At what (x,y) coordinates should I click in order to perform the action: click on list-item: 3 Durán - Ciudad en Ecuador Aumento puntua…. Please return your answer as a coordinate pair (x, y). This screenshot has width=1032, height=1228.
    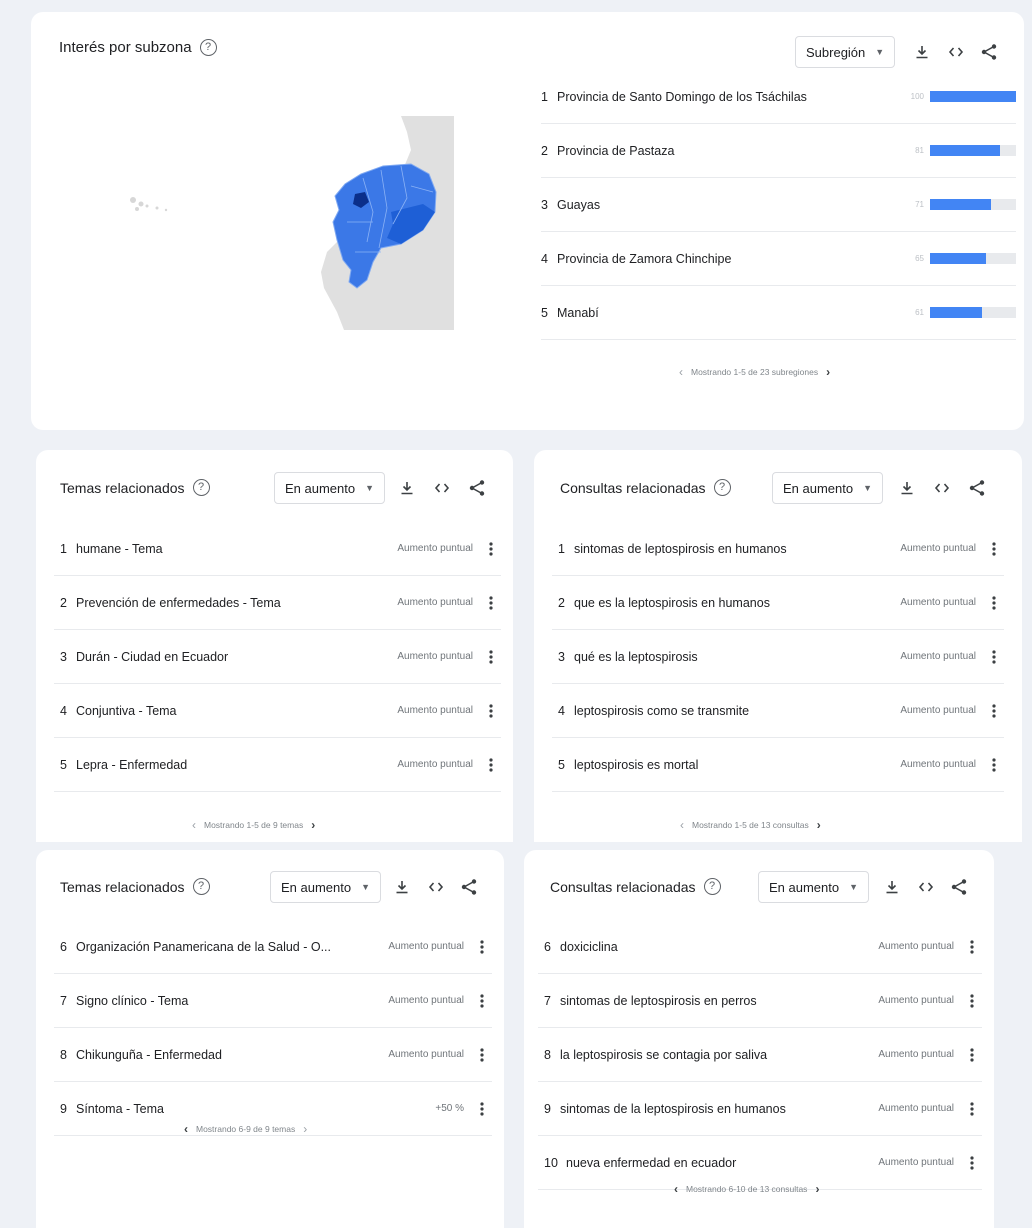
    Looking at the image, I should click on (277, 657).